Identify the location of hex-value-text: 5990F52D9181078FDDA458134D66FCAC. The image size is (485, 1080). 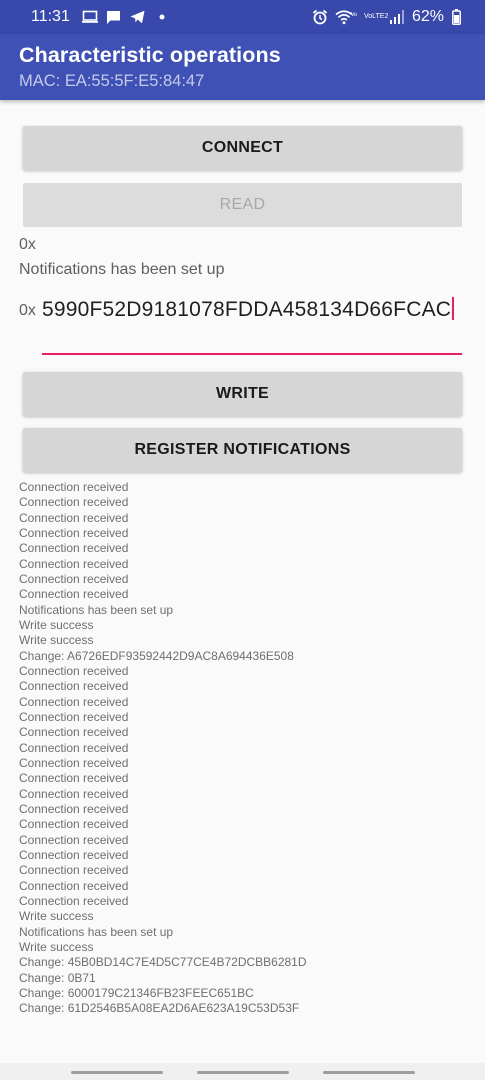
(247, 309).